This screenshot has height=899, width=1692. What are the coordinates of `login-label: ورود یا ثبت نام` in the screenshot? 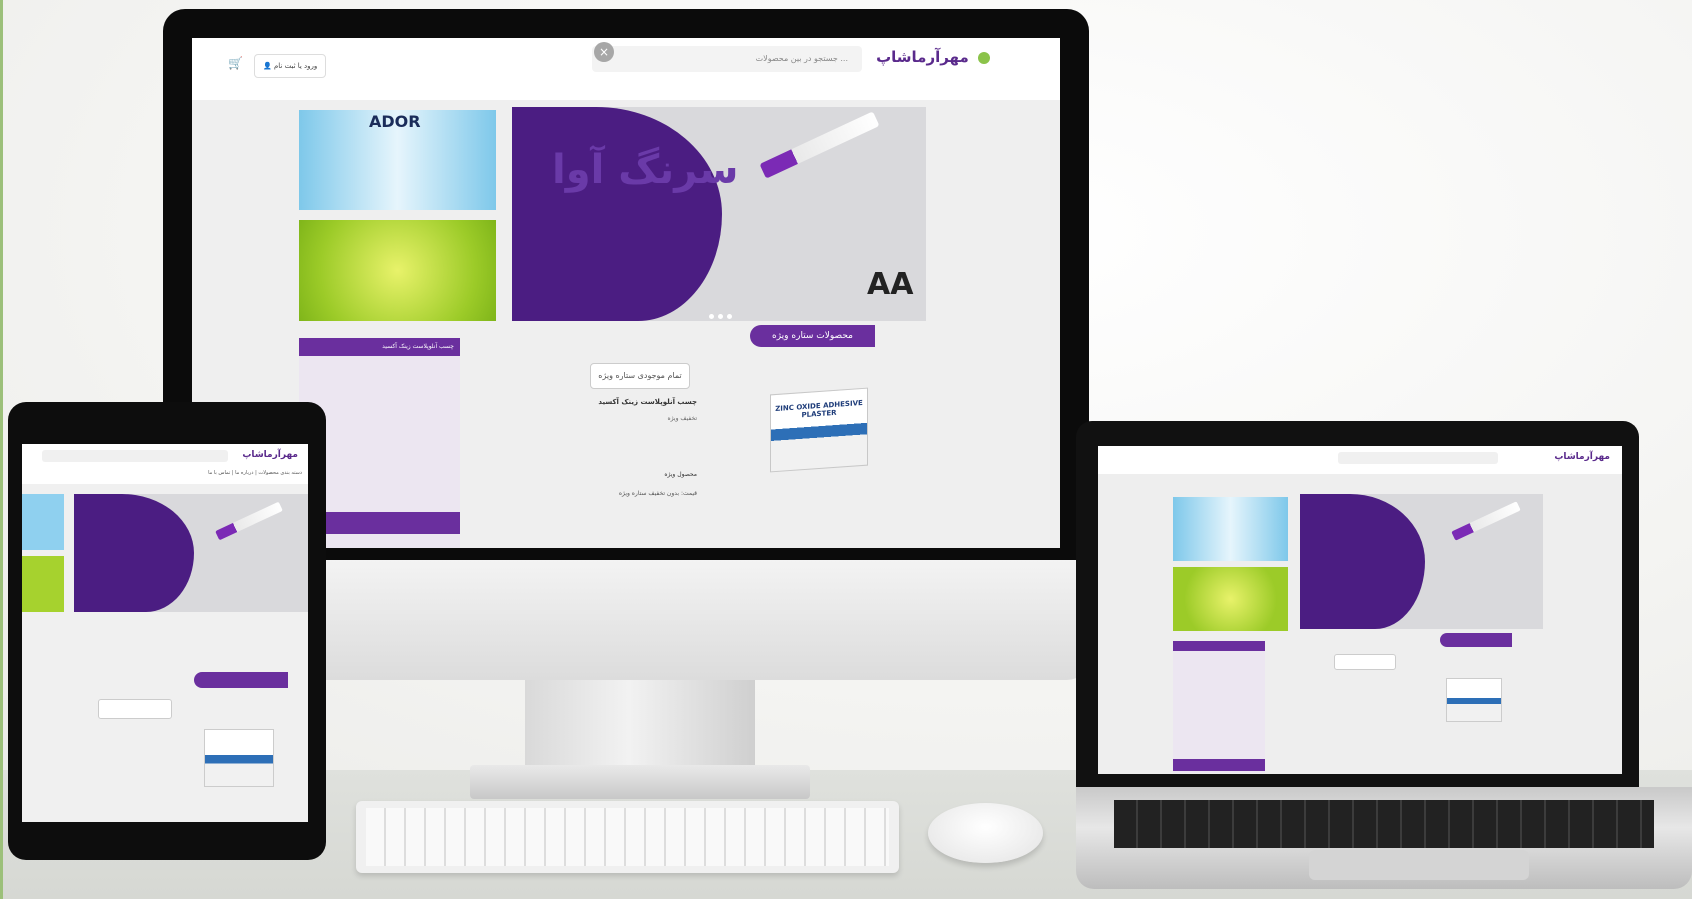 It's located at (295, 66).